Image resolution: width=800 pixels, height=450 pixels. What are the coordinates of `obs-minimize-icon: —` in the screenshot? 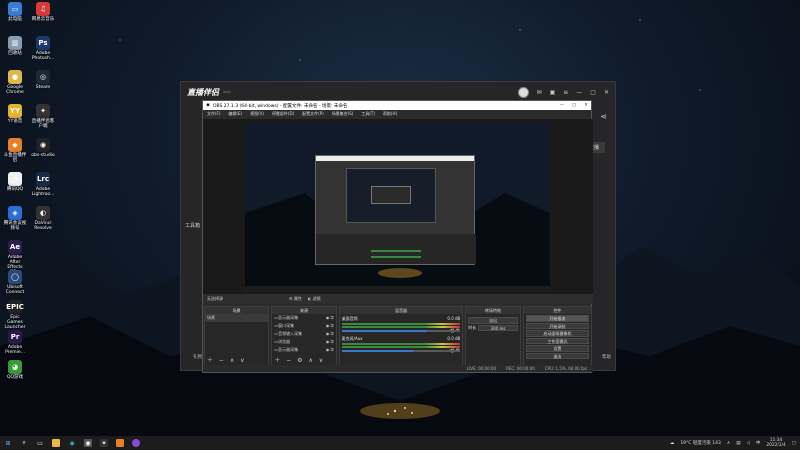 It's located at (561, 105).